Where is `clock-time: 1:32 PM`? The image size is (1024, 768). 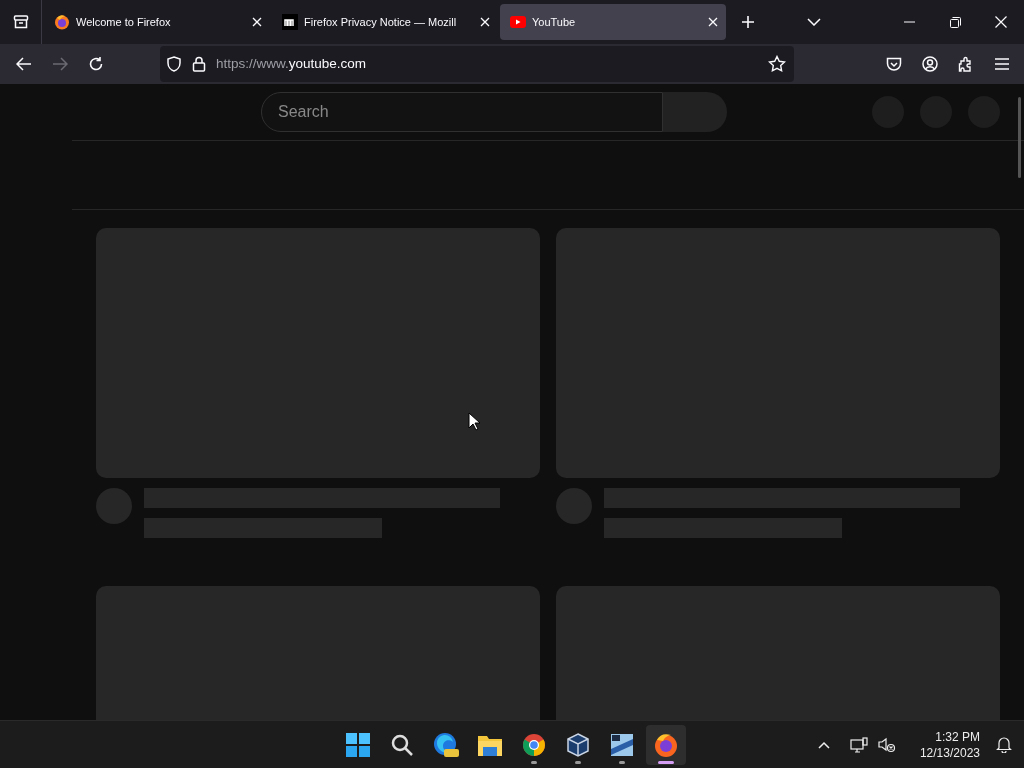 clock-time: 1:32 PM is located at coordinates (957, 736).